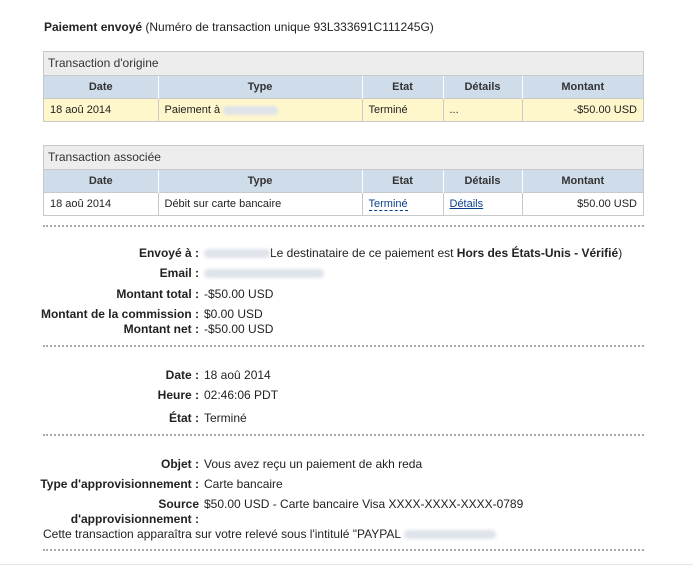  What do you see at coordinates (237, 254) in the screenshot?
I see `redacted-recipient` at bounding box center [237, 254].